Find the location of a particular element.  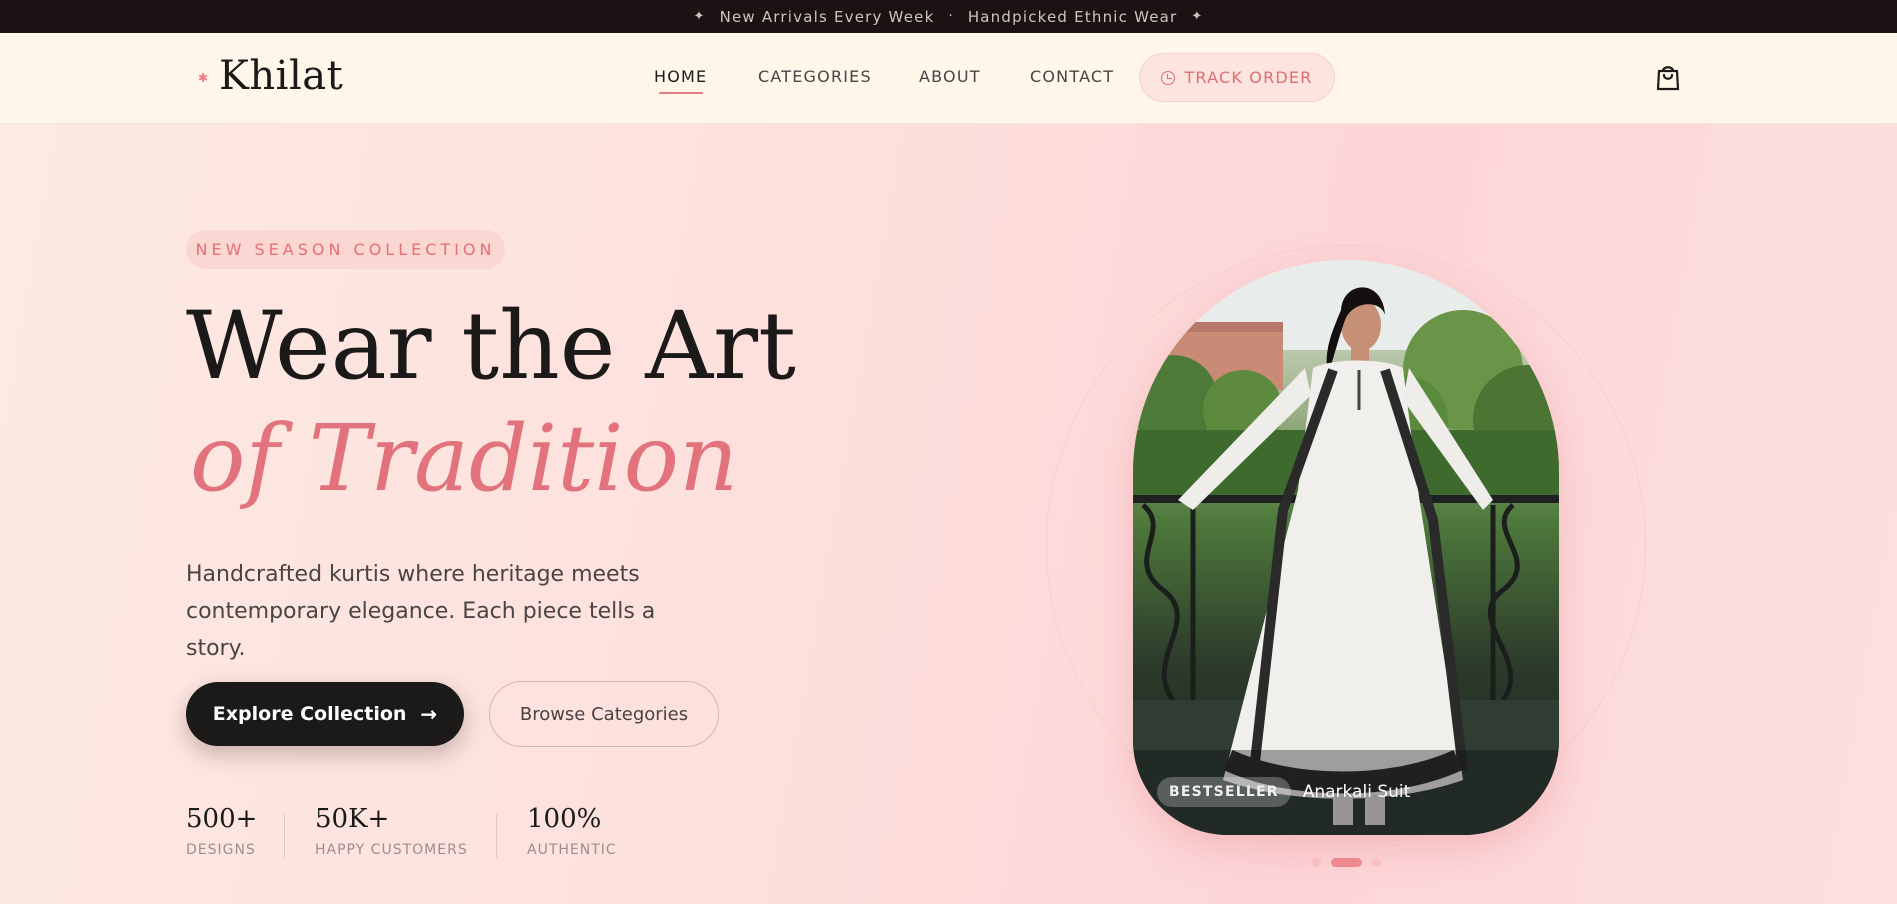

bestseller-badge: BESTSELLER is located at coordinates (1224, 792).